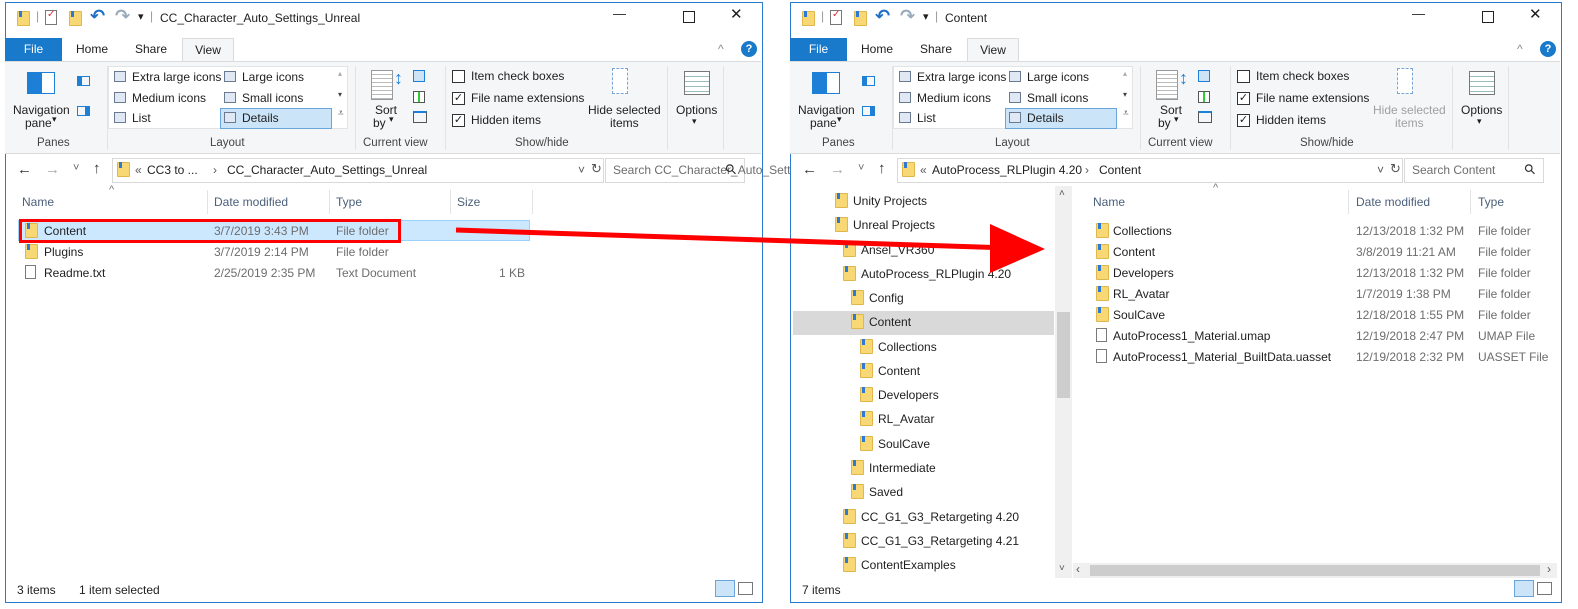 The image size is (1578, 609). Describe the element at coordinates (1315, 570) in the screenshot. I see `horizontal-scroll-thumb` at that location.